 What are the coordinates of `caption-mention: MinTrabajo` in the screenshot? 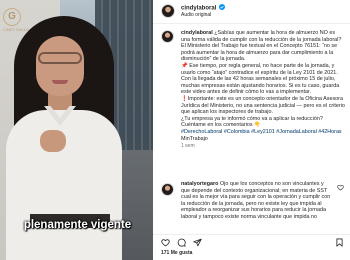 It's located at (194, 139).